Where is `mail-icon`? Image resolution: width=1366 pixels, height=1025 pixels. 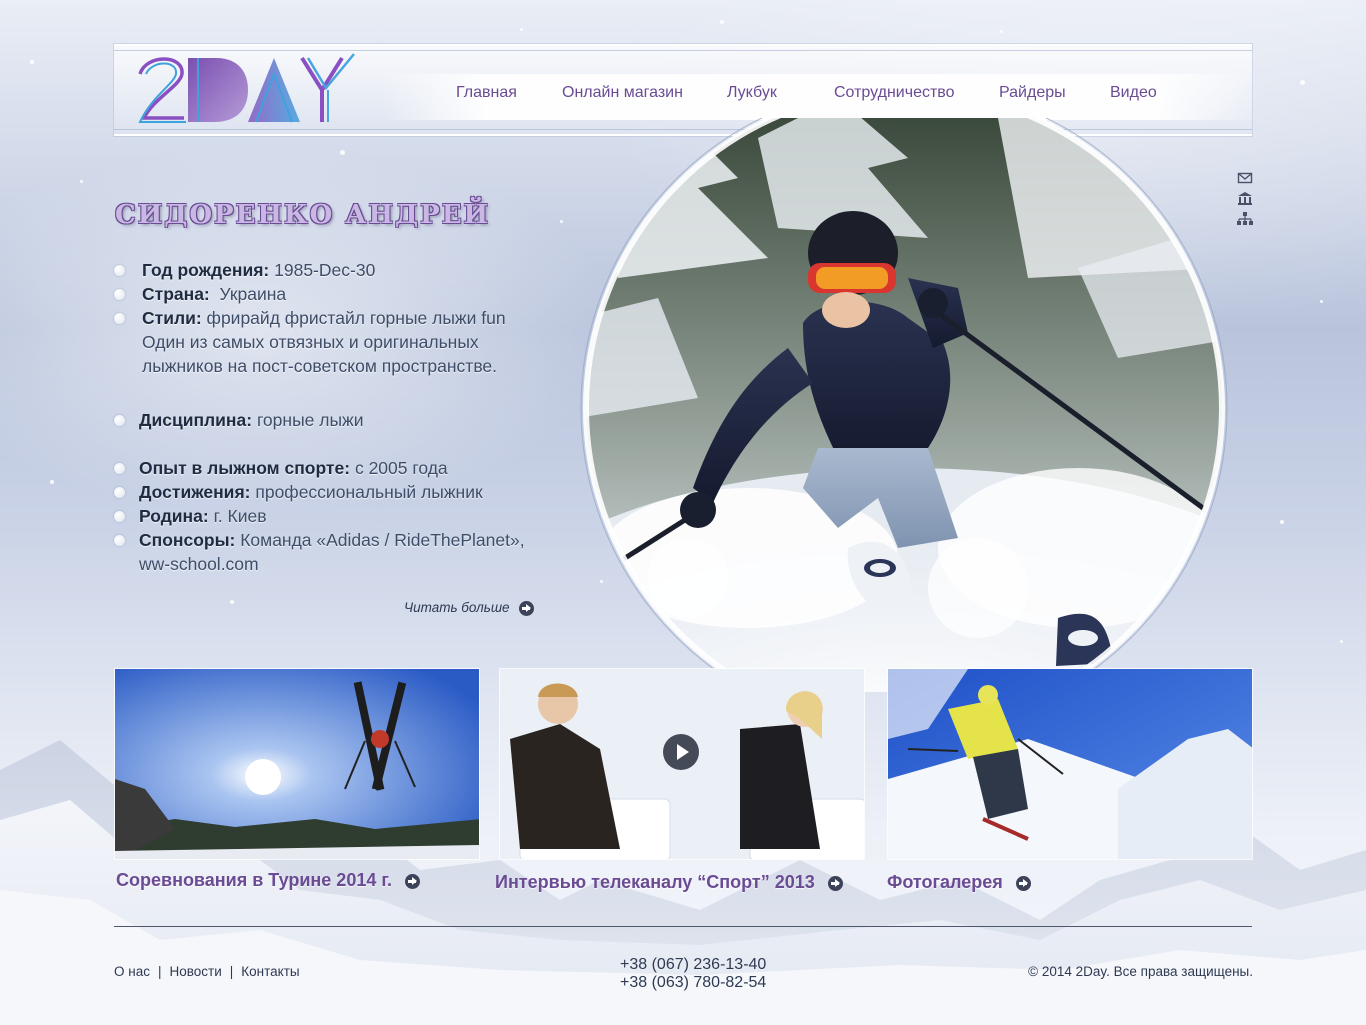 mail-icon is located at coordinates (1245, 178).